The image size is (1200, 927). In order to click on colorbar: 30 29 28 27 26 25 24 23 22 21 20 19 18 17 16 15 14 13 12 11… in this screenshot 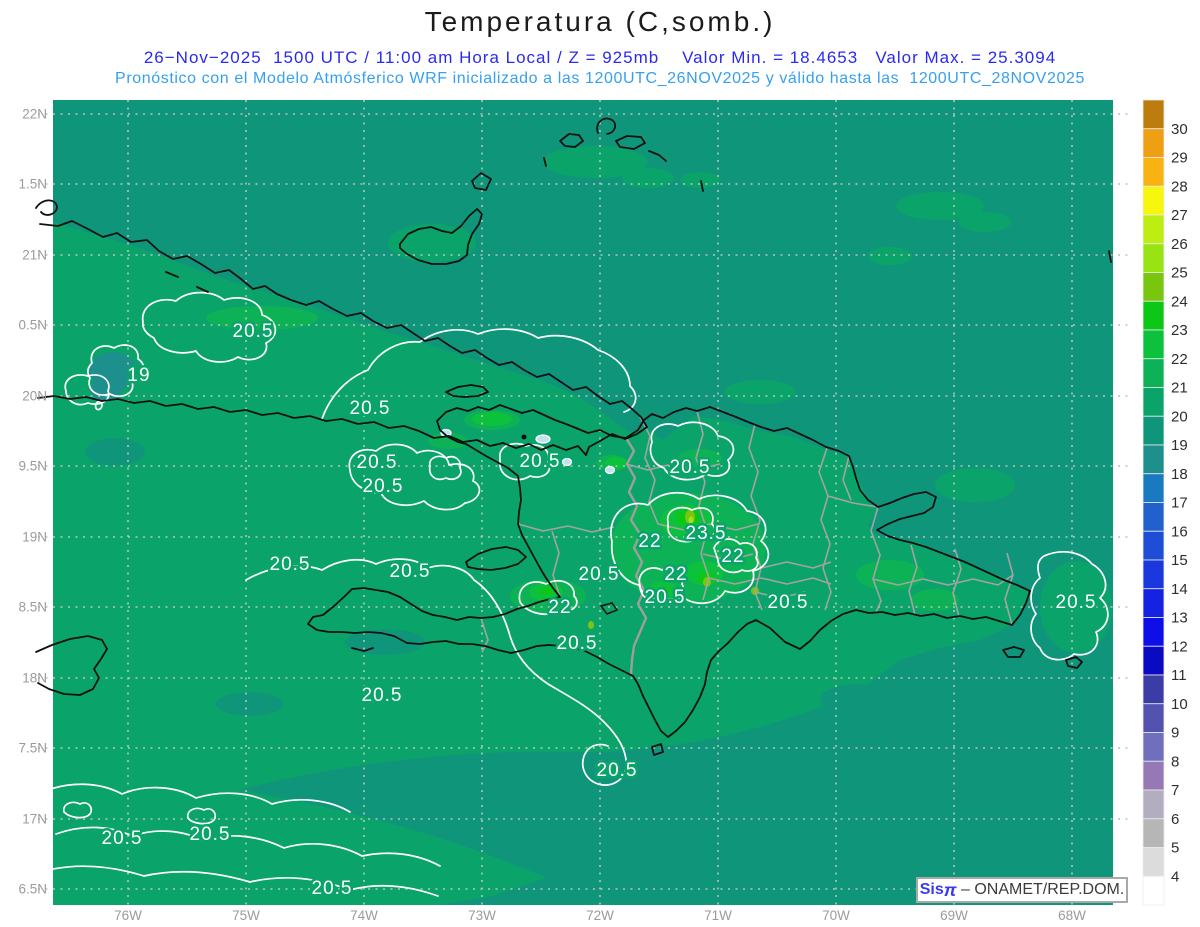, I will do `click(1165, 502)`.